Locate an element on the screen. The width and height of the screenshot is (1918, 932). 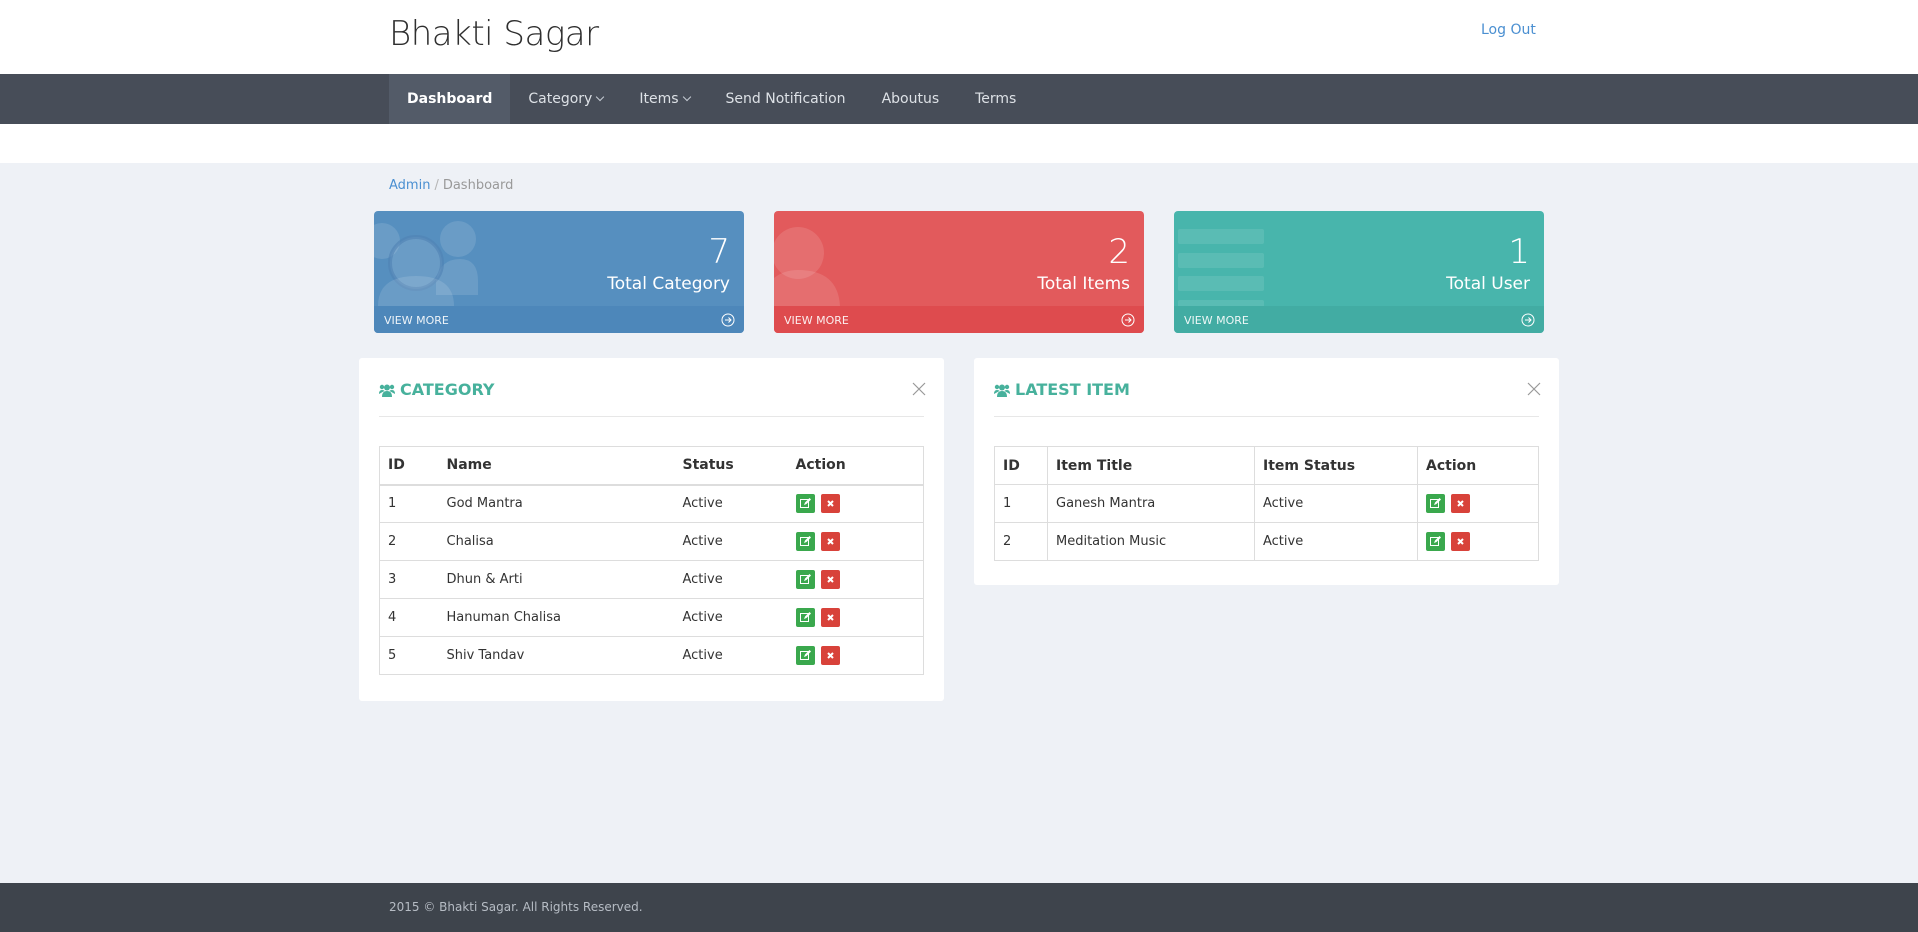
nav-item-send-notification: Send Notification is located at coordinates (786, 99).